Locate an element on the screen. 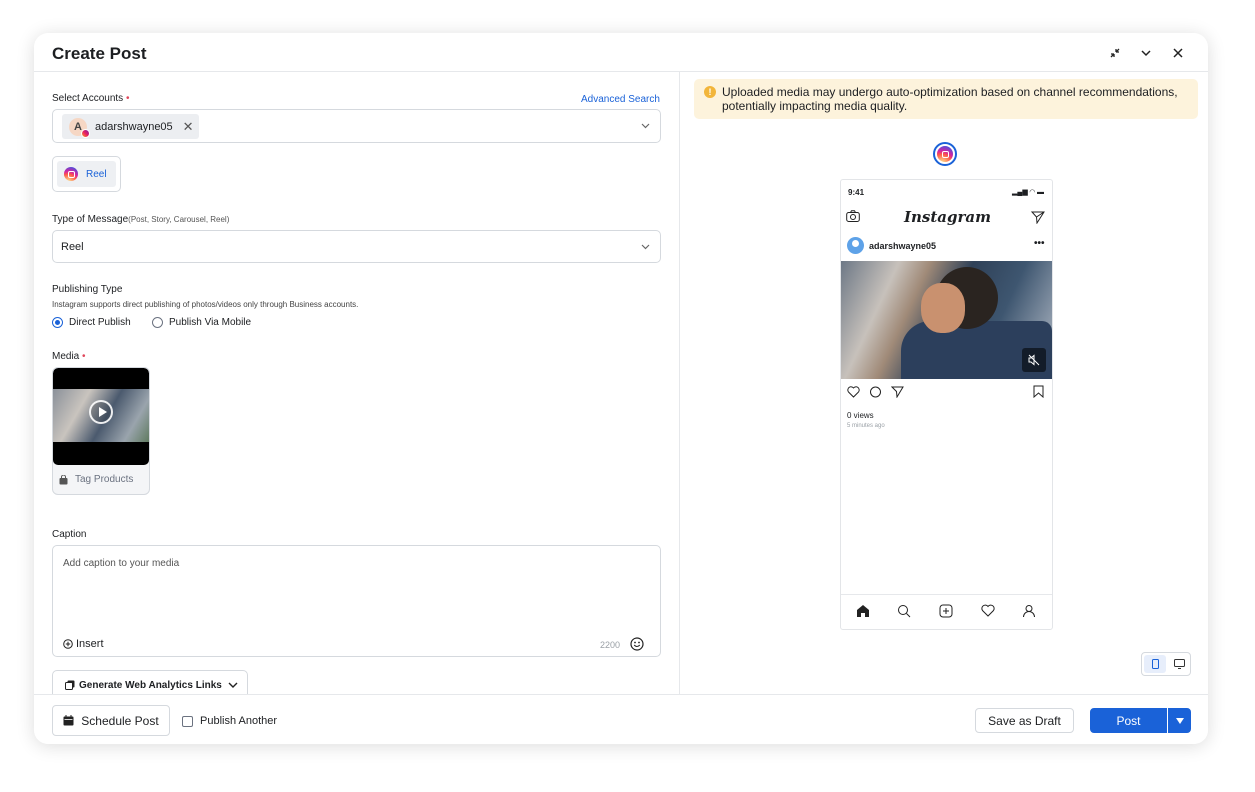  bookmark-icon is located at coordinates (1038, 391).